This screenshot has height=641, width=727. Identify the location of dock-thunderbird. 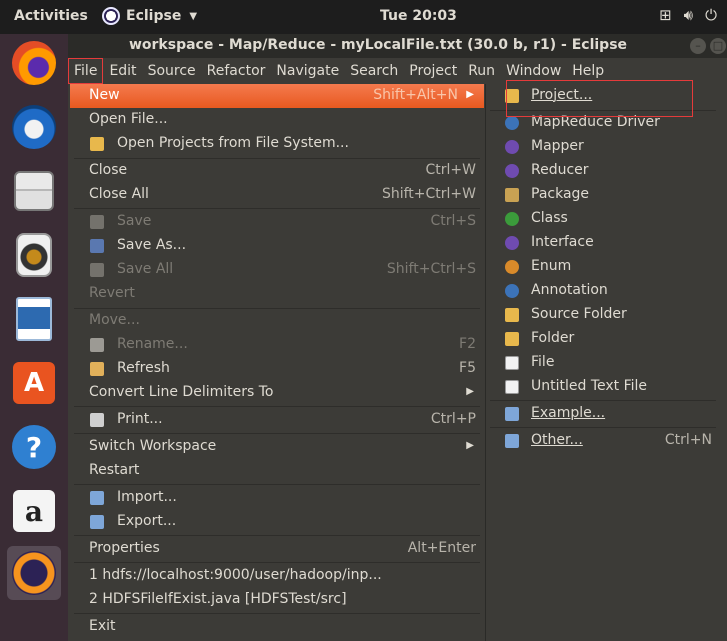
(34, 127).